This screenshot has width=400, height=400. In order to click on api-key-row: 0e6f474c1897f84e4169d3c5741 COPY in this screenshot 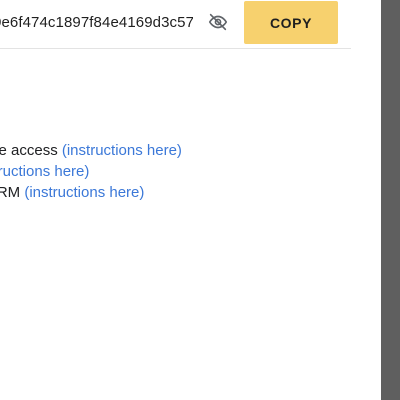, I will do `click(175, 24)`.